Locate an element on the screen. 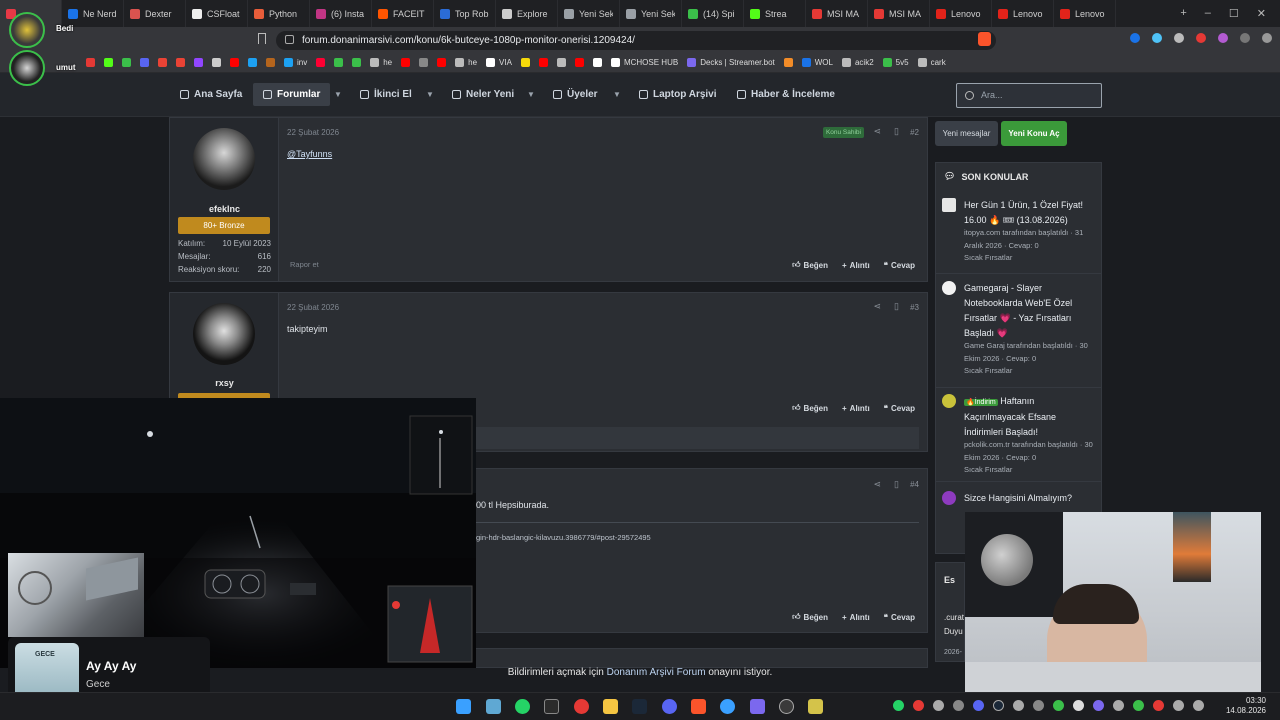 The width and height of the screenshot is (1280, 720). post-date: 22 Şubat 2026 is located at coordinates (313, 307).